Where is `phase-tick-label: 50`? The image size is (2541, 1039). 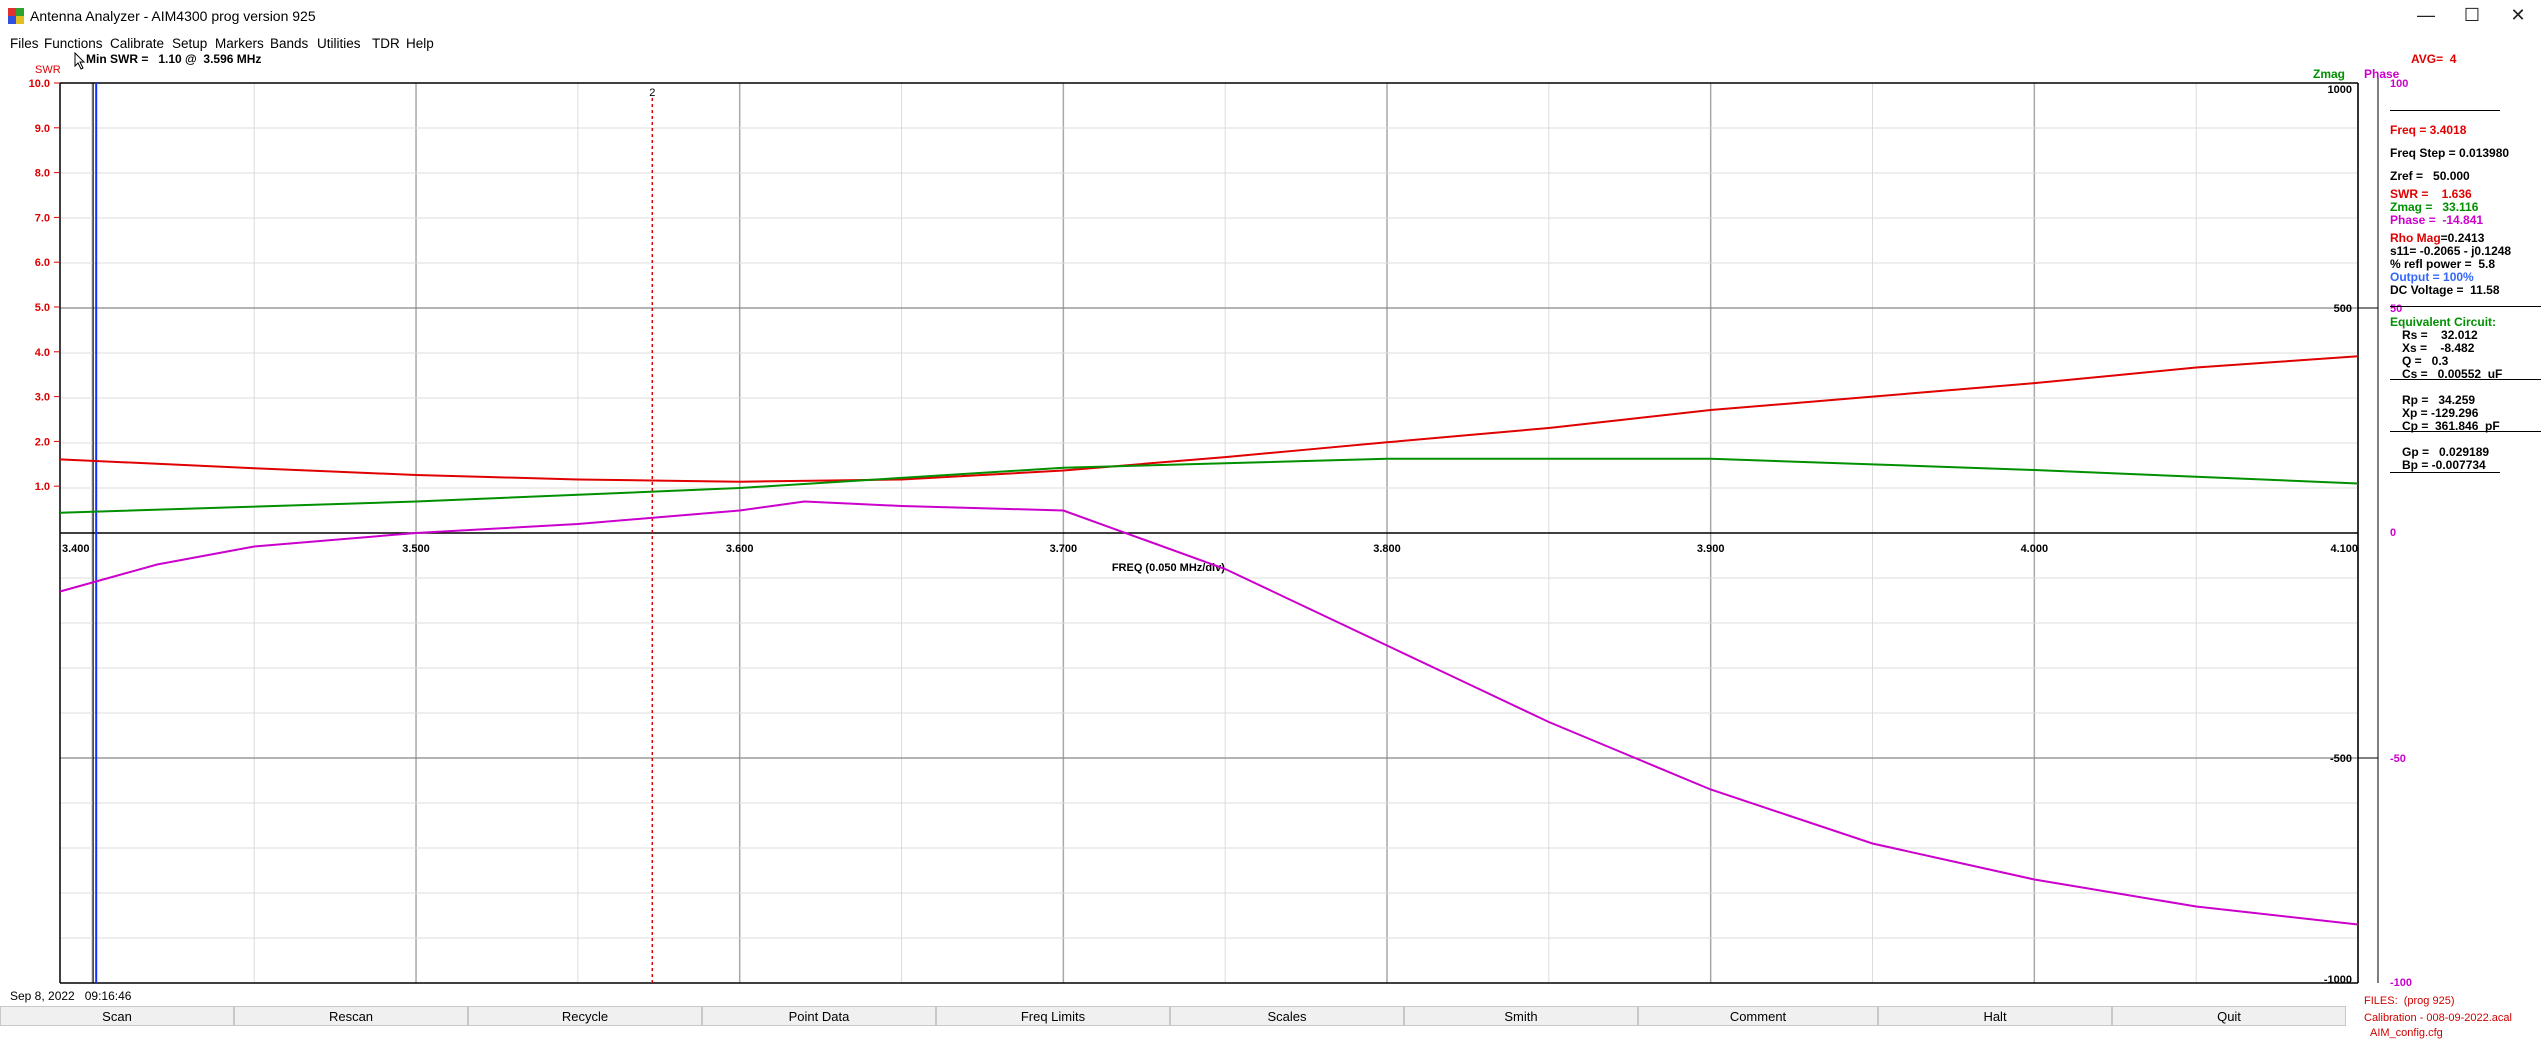 phase-tick-label: 50 is located at coordinates (2396, 309).